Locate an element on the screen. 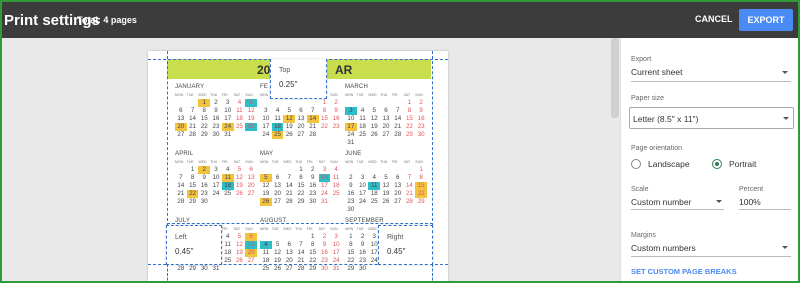  orientation-label: Page orientation is located at coordinates (656, 148).